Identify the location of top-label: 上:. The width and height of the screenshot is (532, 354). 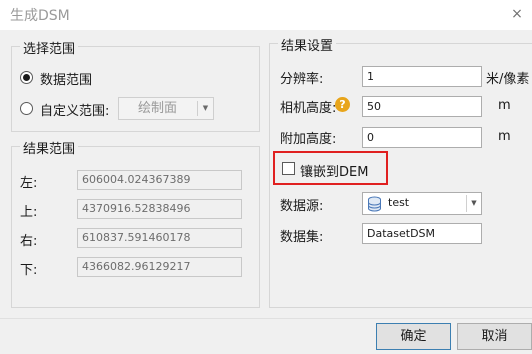
(29, 212).